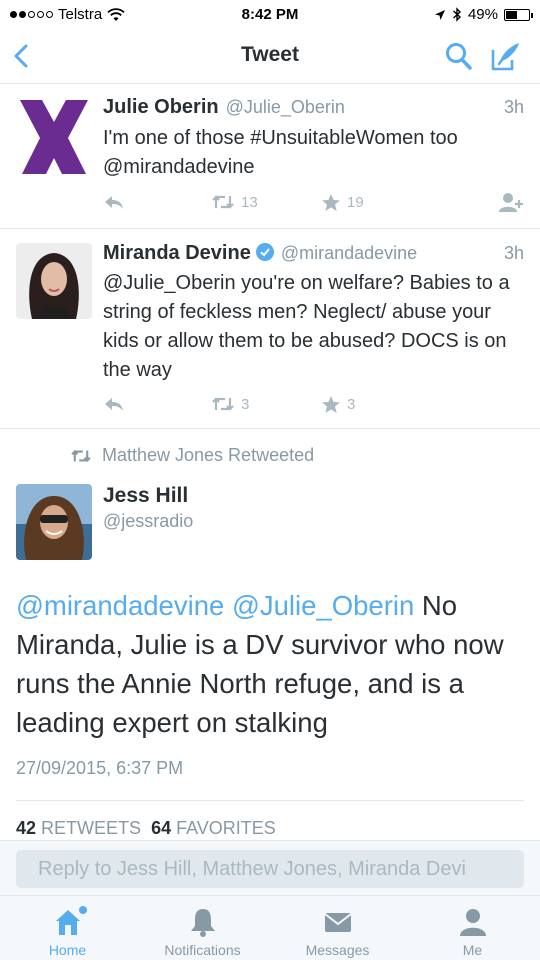 The height and width of the screenshot is (960, 540). I want to click on tweet-header: Miranda Devine @mirandadevine 3h, so click(313, 254).